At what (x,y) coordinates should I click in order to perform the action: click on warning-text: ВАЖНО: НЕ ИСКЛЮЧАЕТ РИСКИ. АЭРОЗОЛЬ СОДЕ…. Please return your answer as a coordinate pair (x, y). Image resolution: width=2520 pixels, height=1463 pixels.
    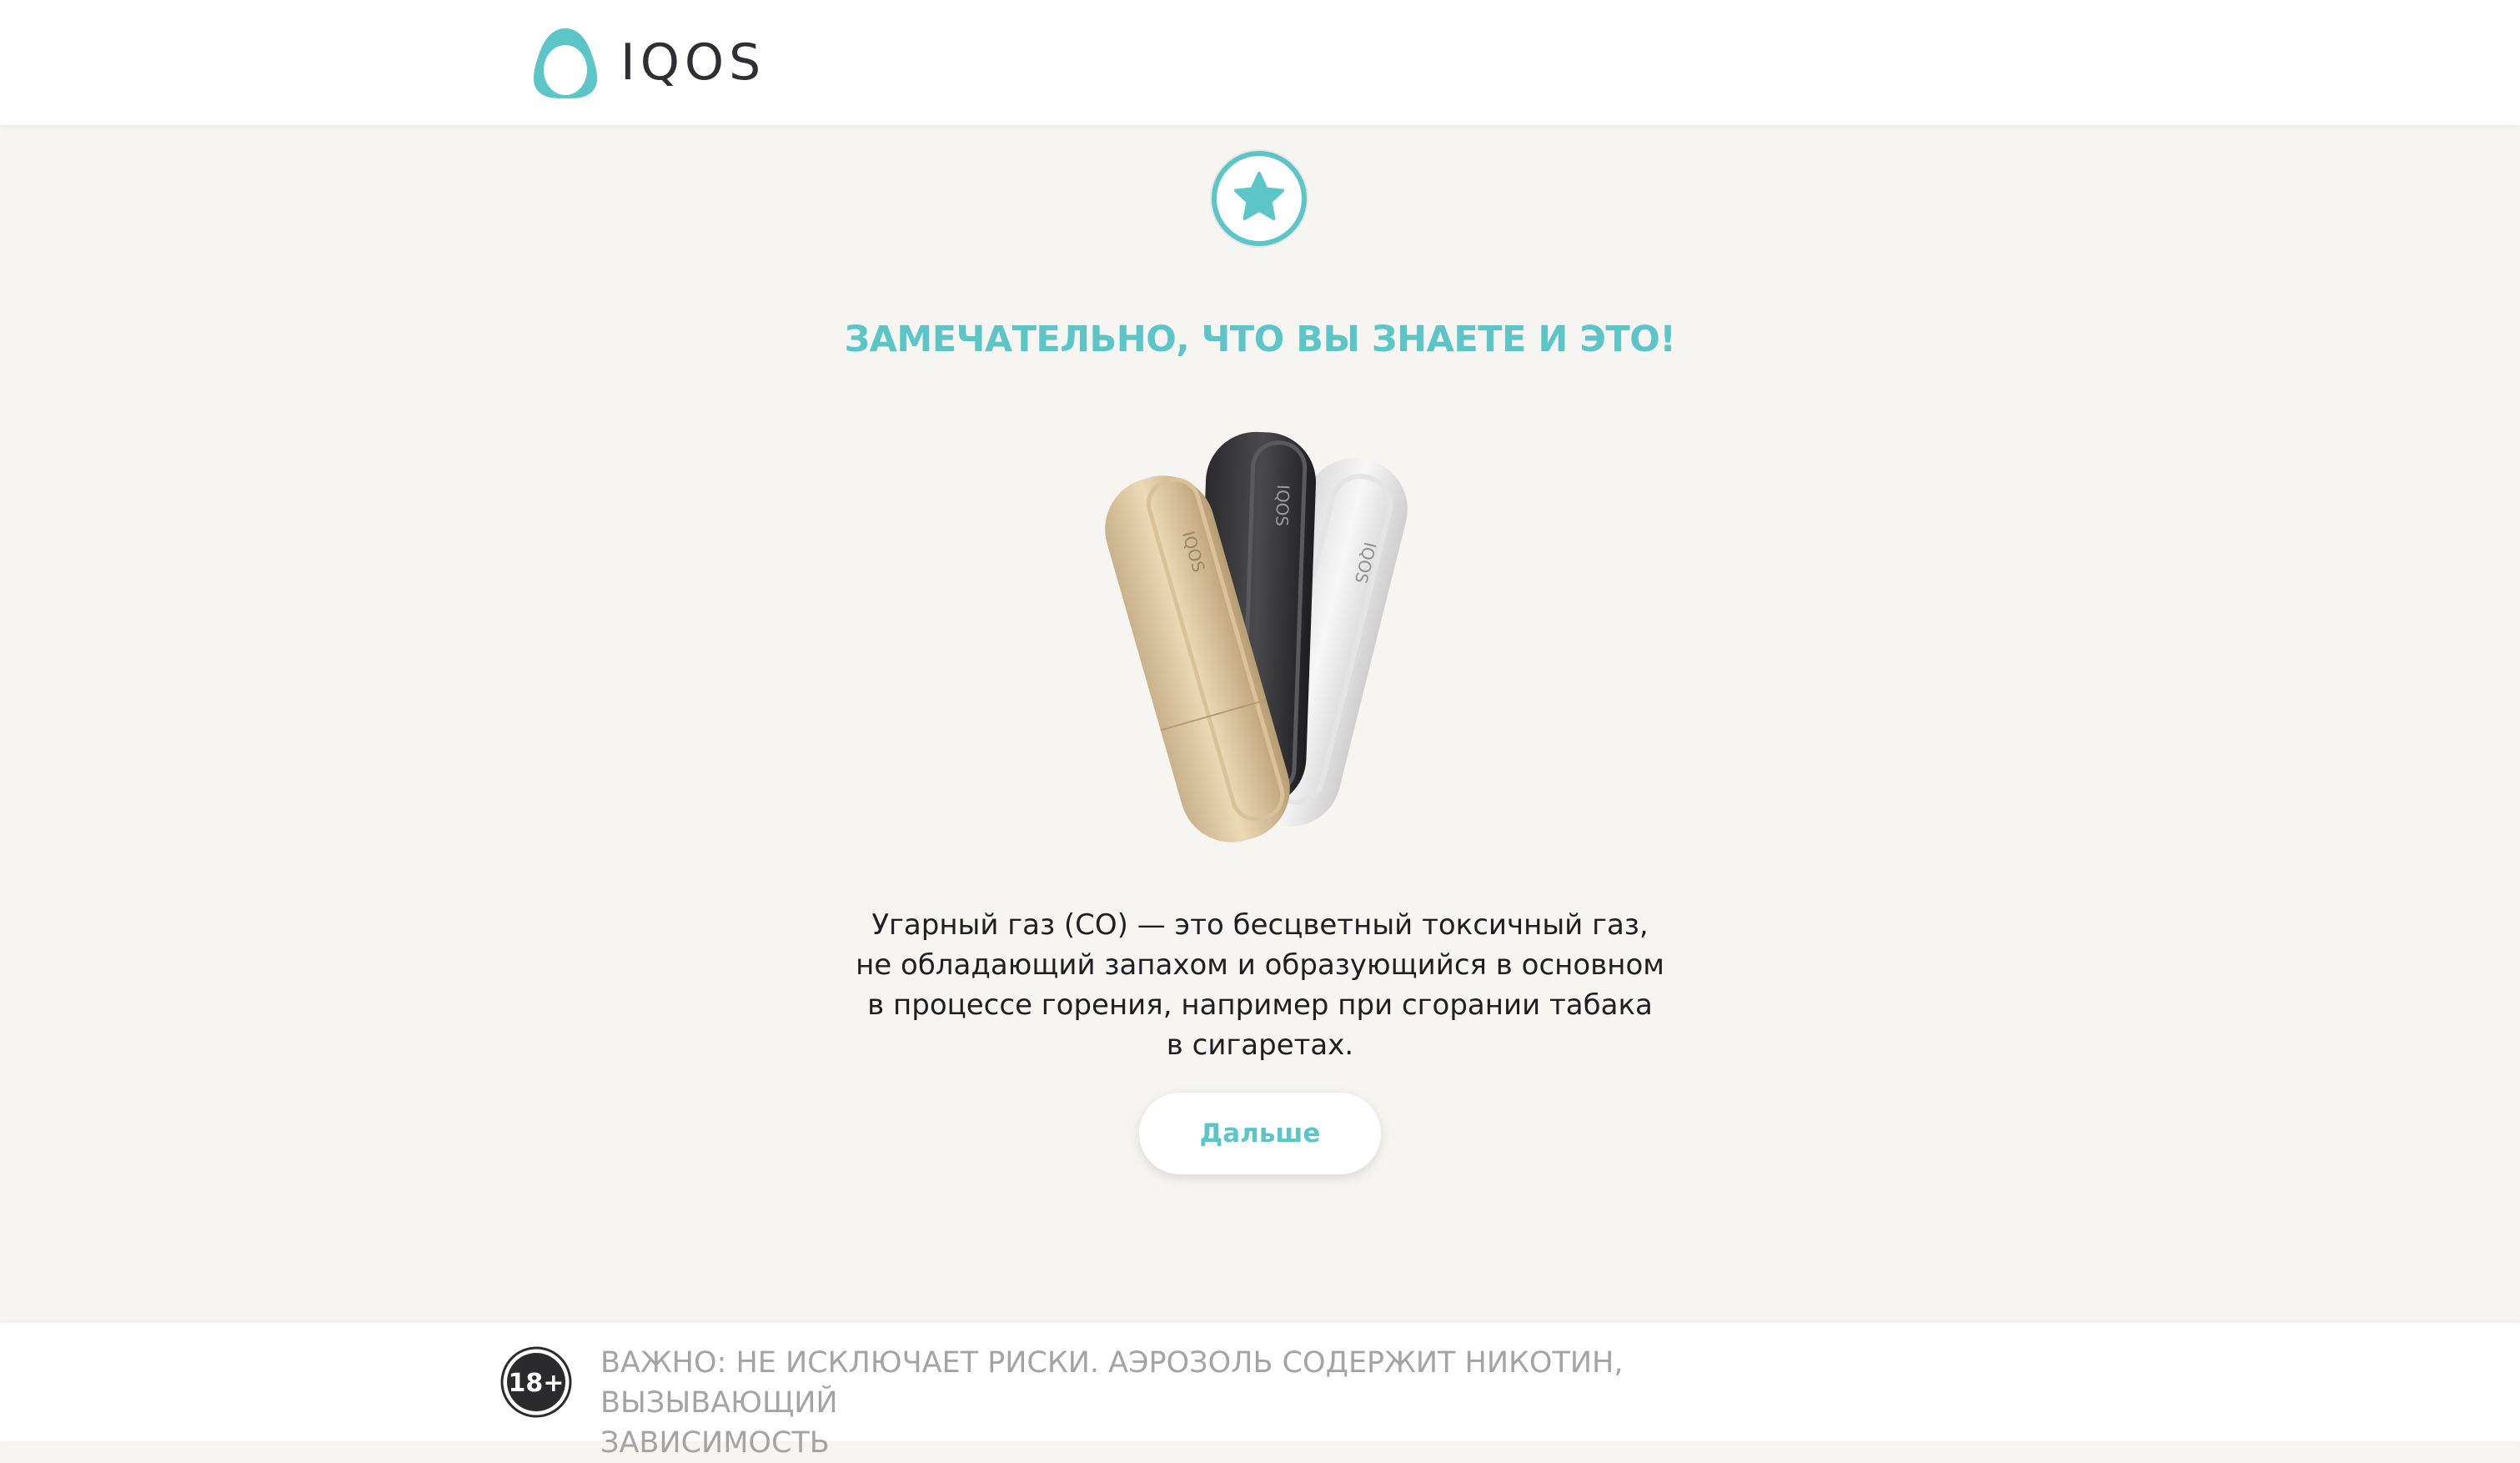
    Looking at the image, I should click on (1225, 1403).